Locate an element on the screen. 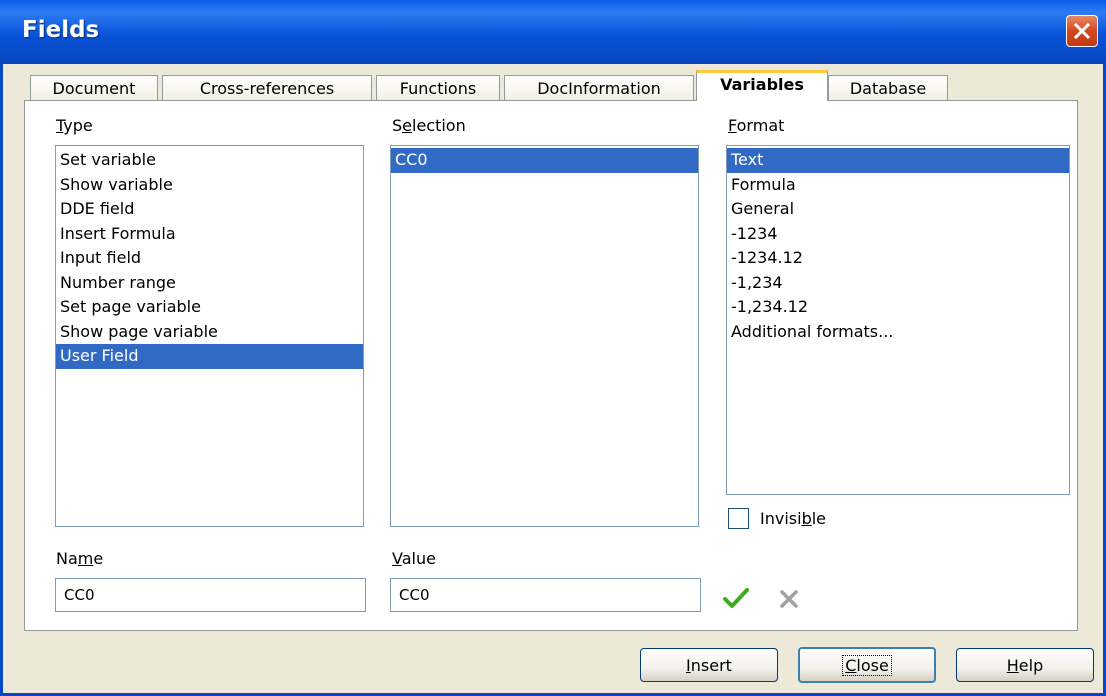 Image resolution: width=1106 pixels, height=696 pixels. type-list-item: Show variable is located at coordinates (209, 185).